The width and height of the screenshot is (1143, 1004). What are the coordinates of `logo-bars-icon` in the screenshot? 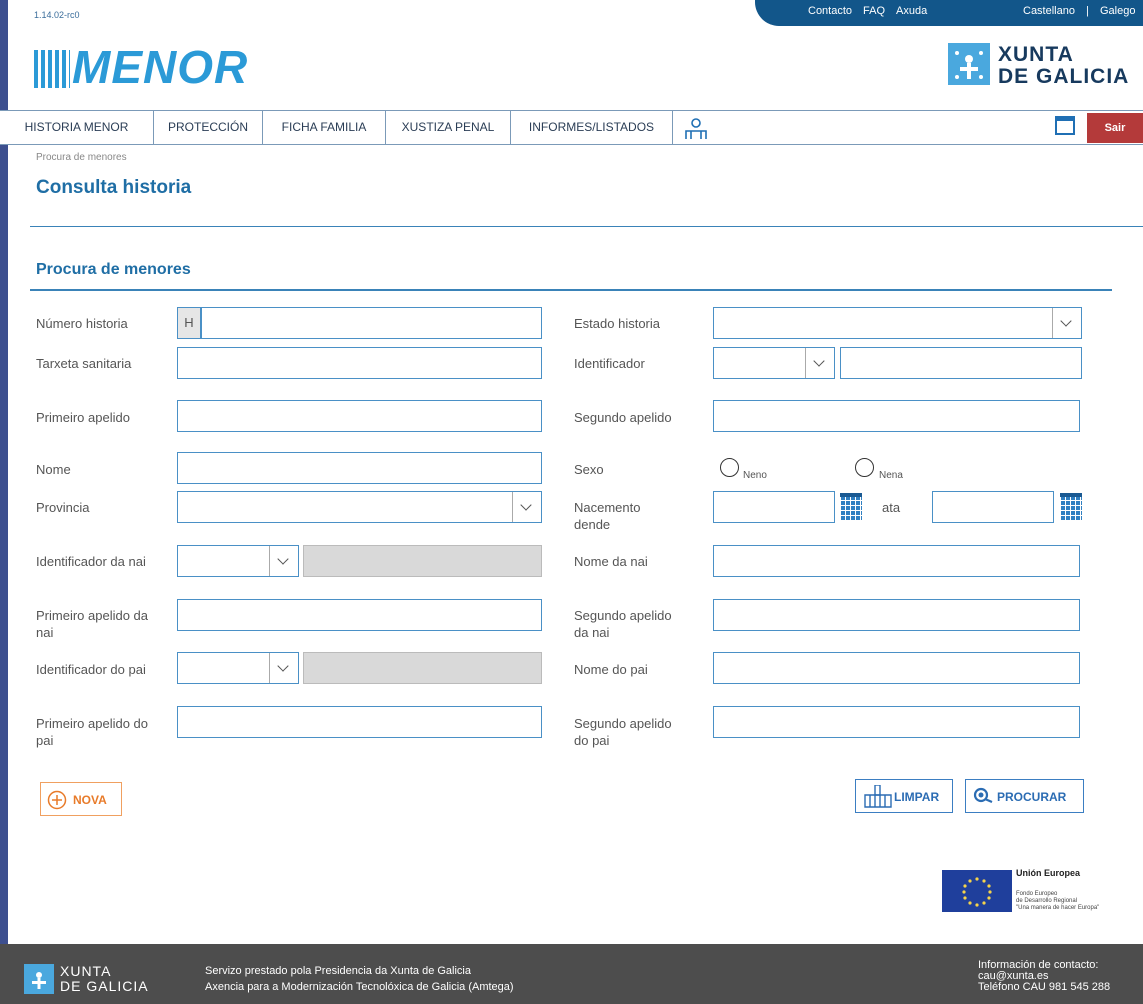 It's located at (52, 69).